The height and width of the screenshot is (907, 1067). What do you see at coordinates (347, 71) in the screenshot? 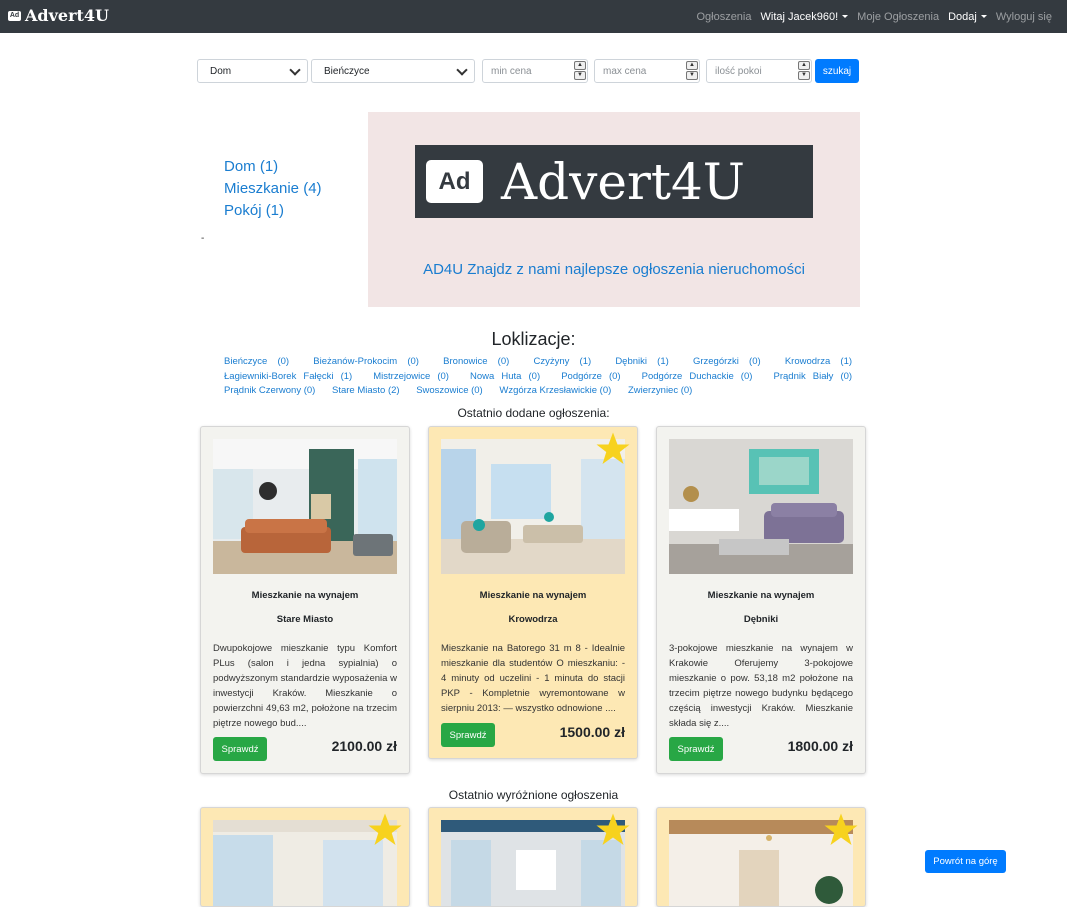
I see `location-select-value: Bieńczyce` at bounding box center [347, 71].